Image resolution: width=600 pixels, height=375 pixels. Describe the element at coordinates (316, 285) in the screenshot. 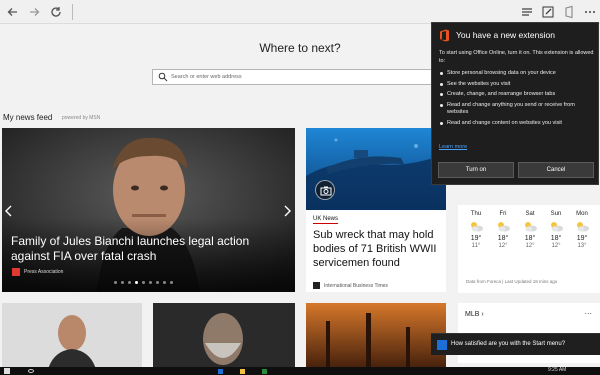

I see `ibt-logo` at that location.